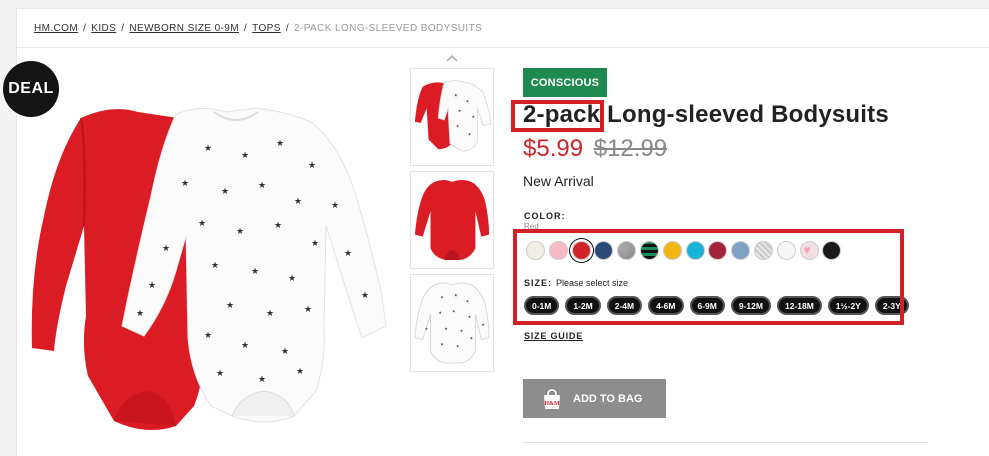 This screenshot has height=456, width=989. What do you see at coordinates (684, 250) in the screenshot?
I see `color-swatches: ♥` at bounding box center [684, 250].